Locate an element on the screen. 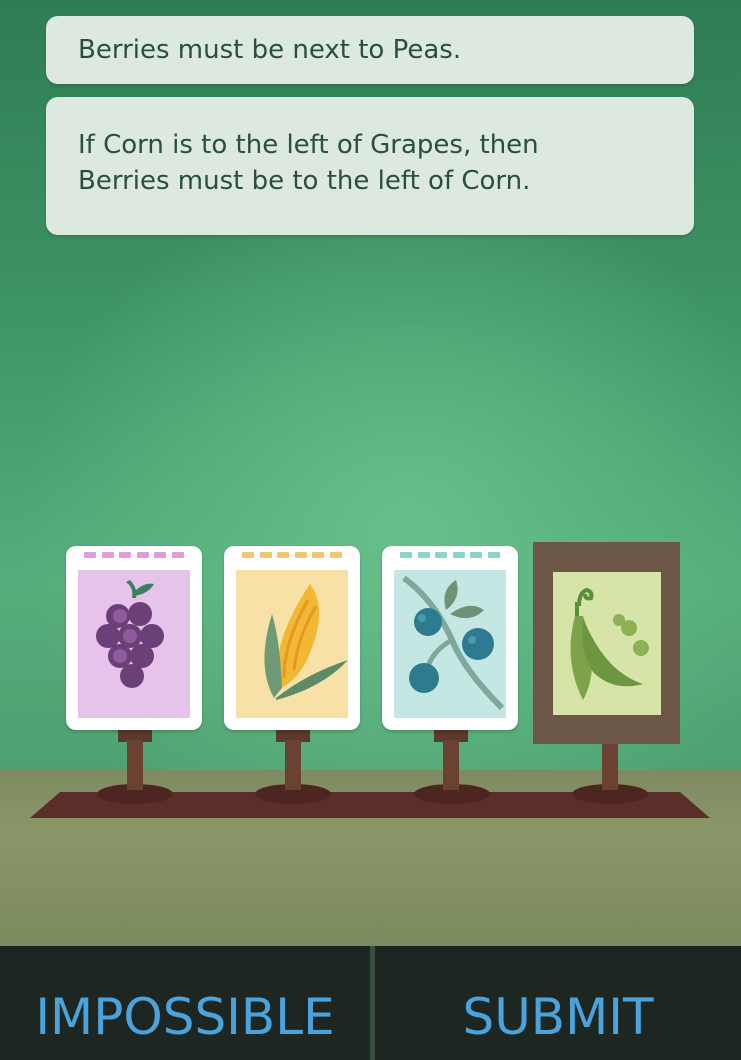 The height and width of the screenshot is (1060, 741). clue-2-line-2: Berries must be to the left of Corn. is located at coordinates (304, 181).